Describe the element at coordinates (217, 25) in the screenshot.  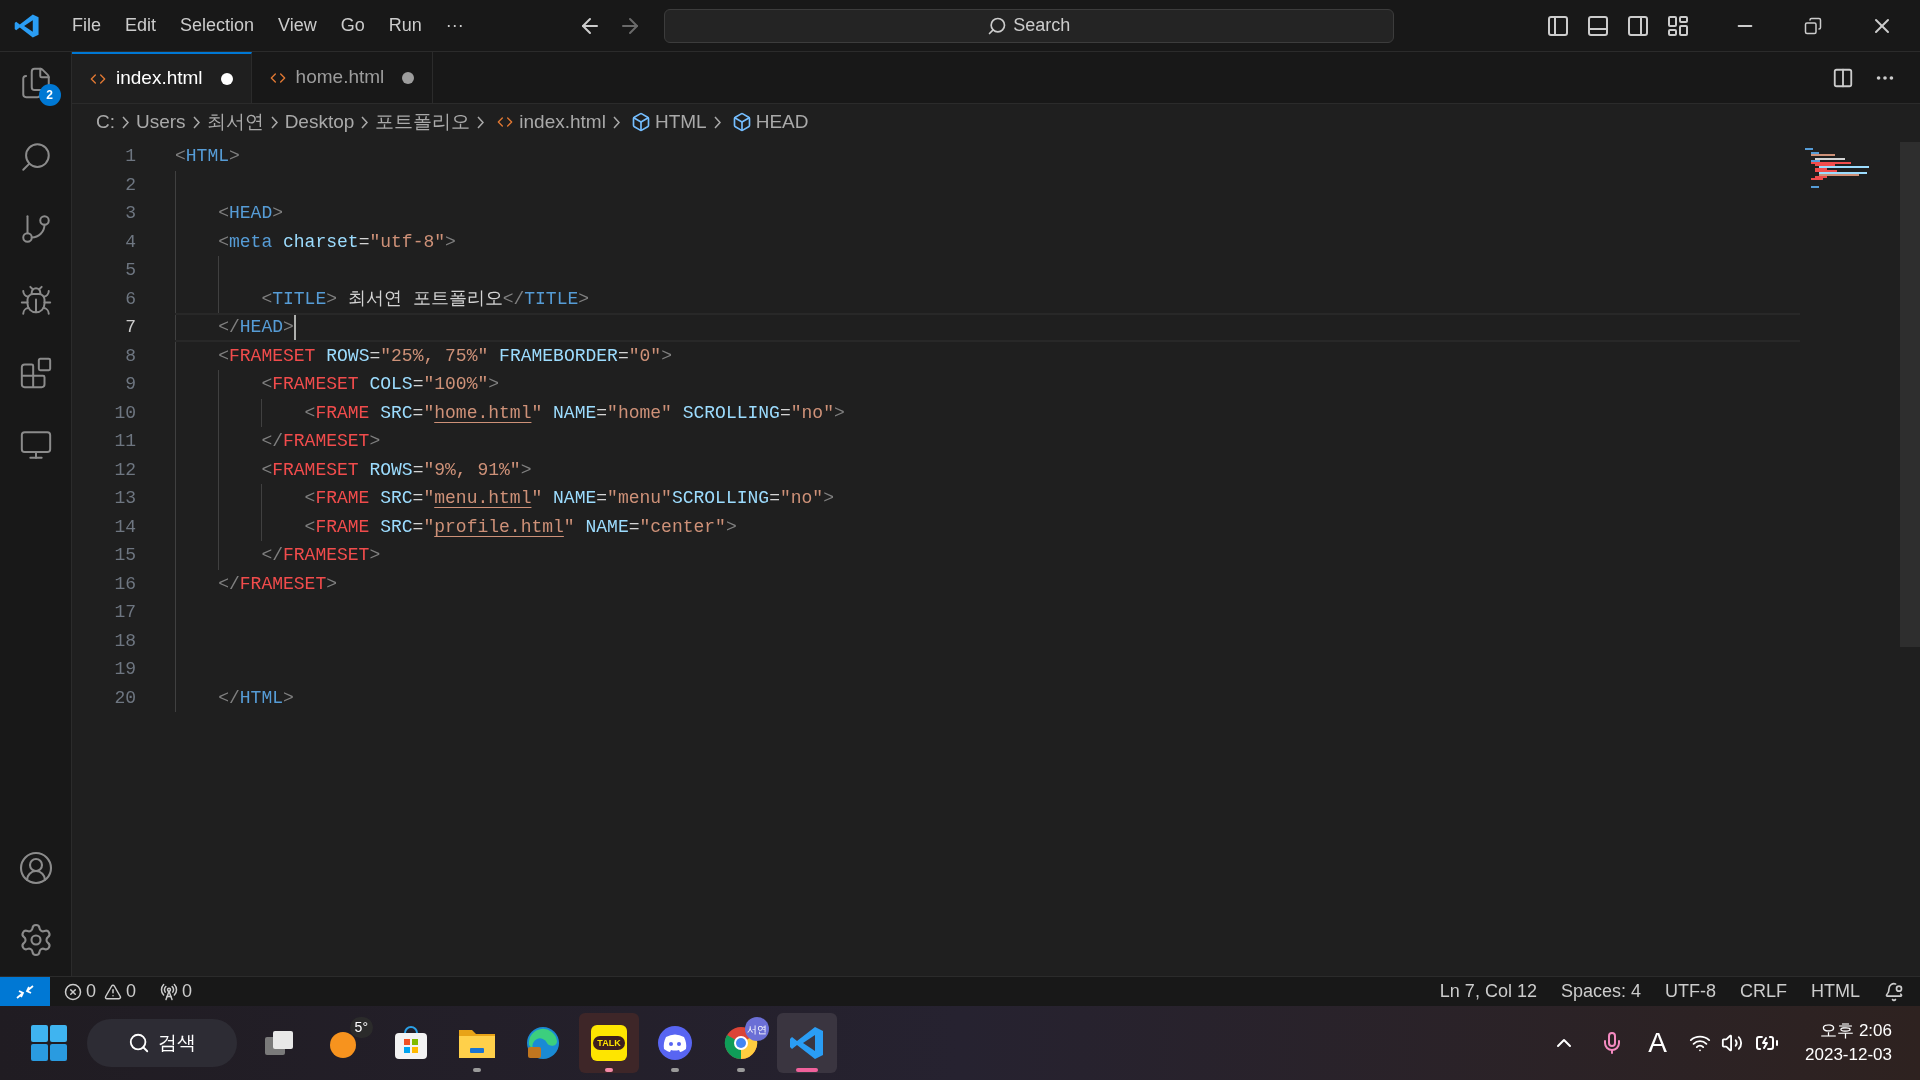
I see `menu-item: Selection` at that location.